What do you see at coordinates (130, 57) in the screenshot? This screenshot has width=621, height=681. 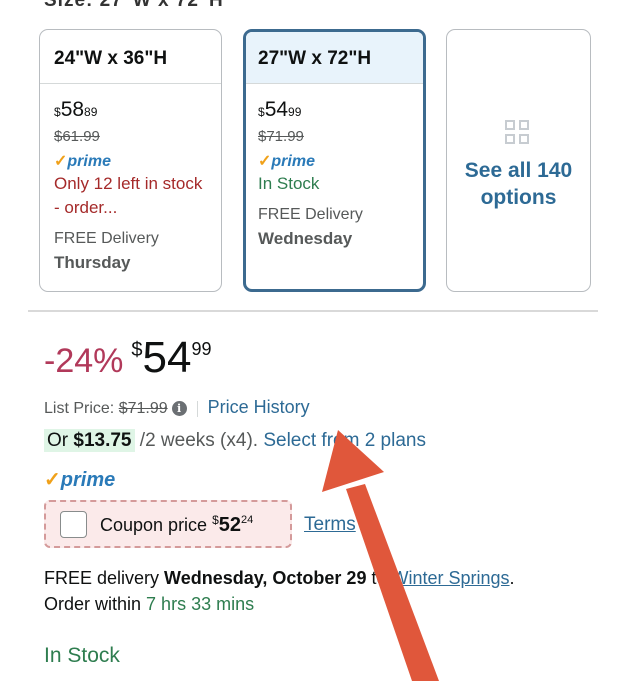 I see `size-option-title: 24"W x 36"H` at bounding box center [130, 57].